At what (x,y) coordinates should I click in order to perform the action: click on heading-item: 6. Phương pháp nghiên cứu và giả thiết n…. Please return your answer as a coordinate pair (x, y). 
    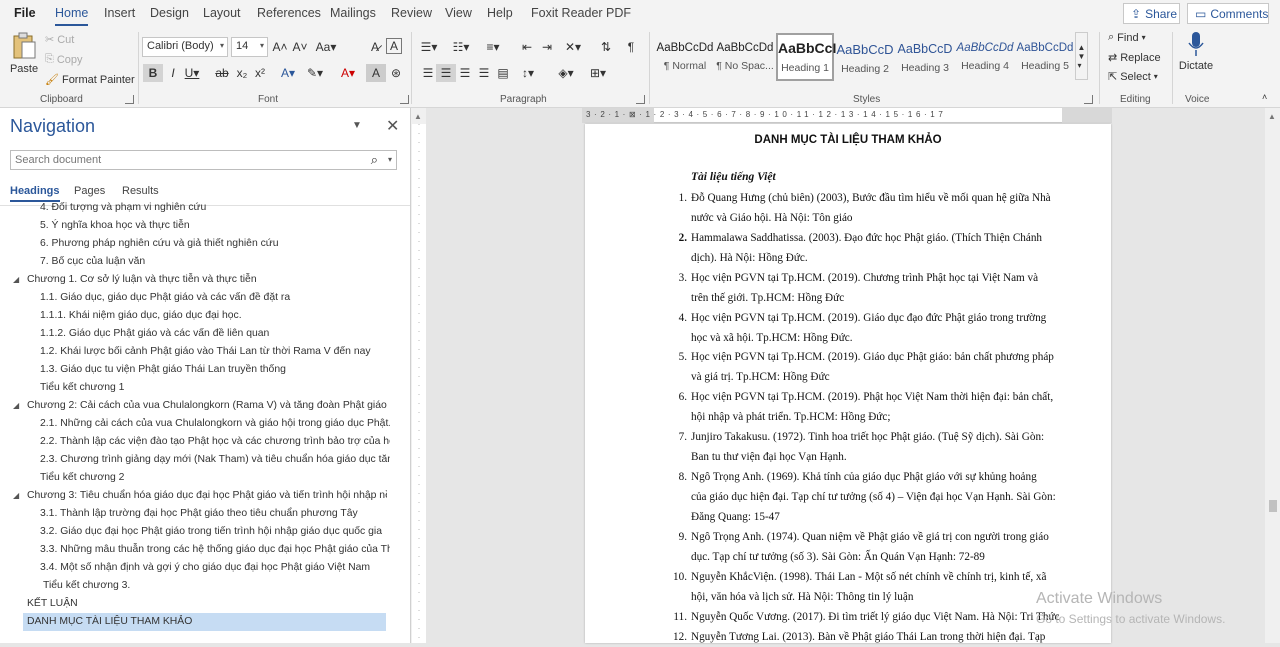
    Looking at the image, I should click on (215, 244).